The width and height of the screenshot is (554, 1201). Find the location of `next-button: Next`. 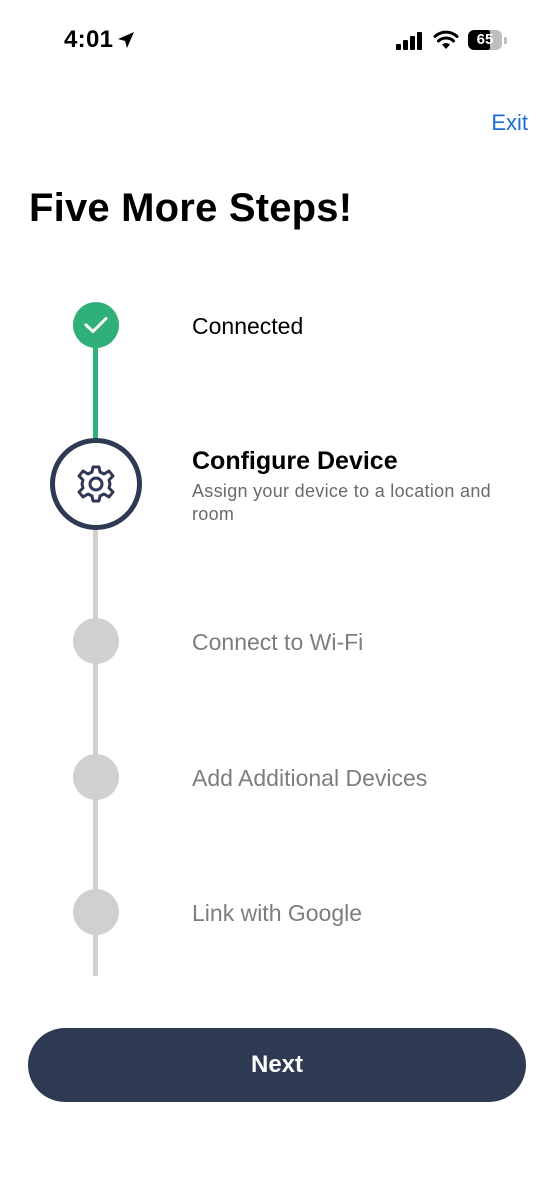

next-button: Next is located at coordinates (277, 1065).